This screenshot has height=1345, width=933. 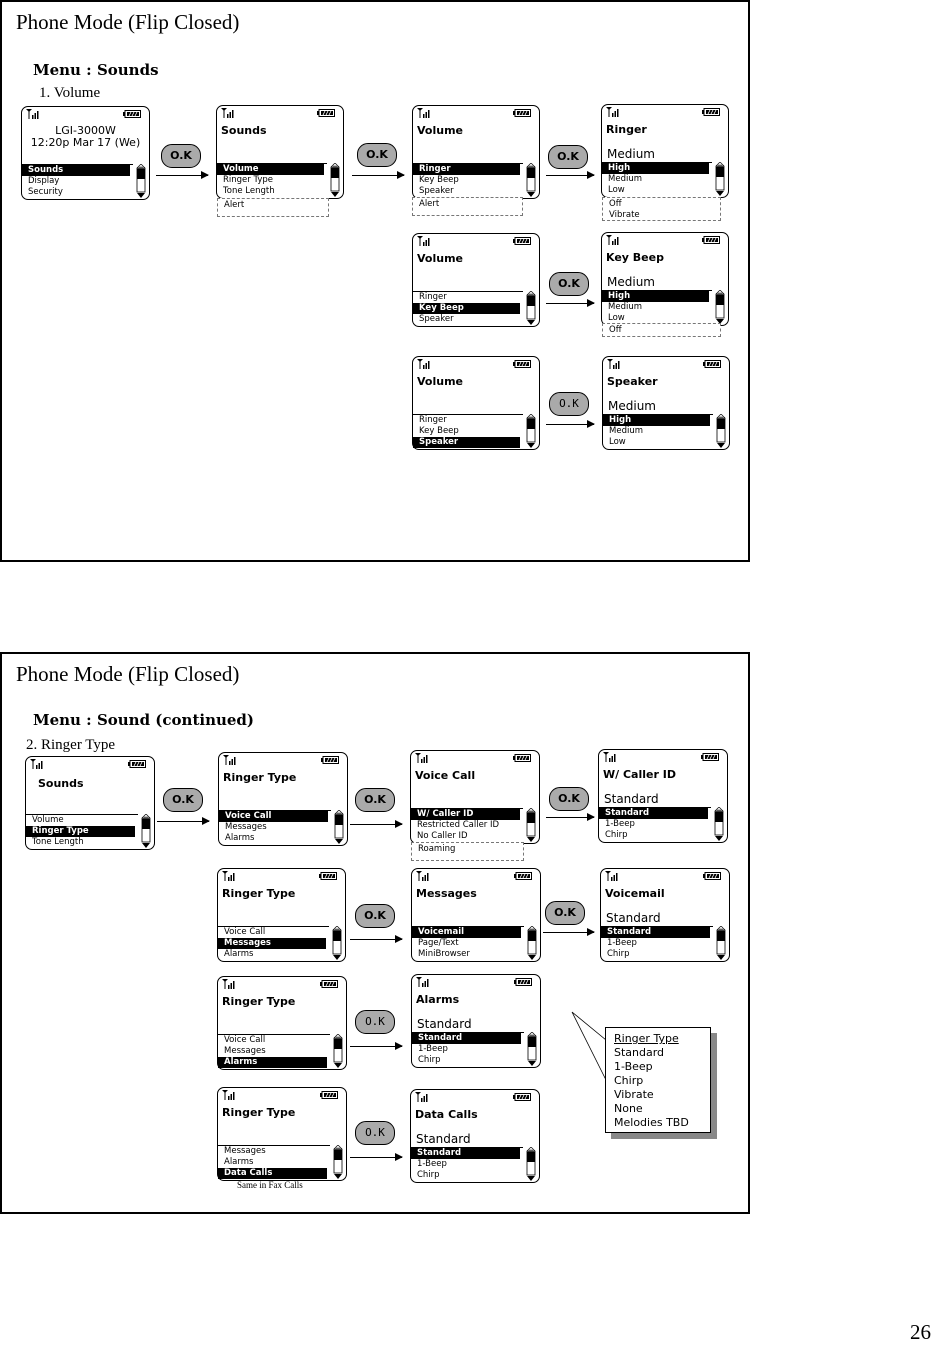 What do you see at coordinates (137, 764) in the screenshot?
I see `battery-icon` at bounding box center [137, 764].